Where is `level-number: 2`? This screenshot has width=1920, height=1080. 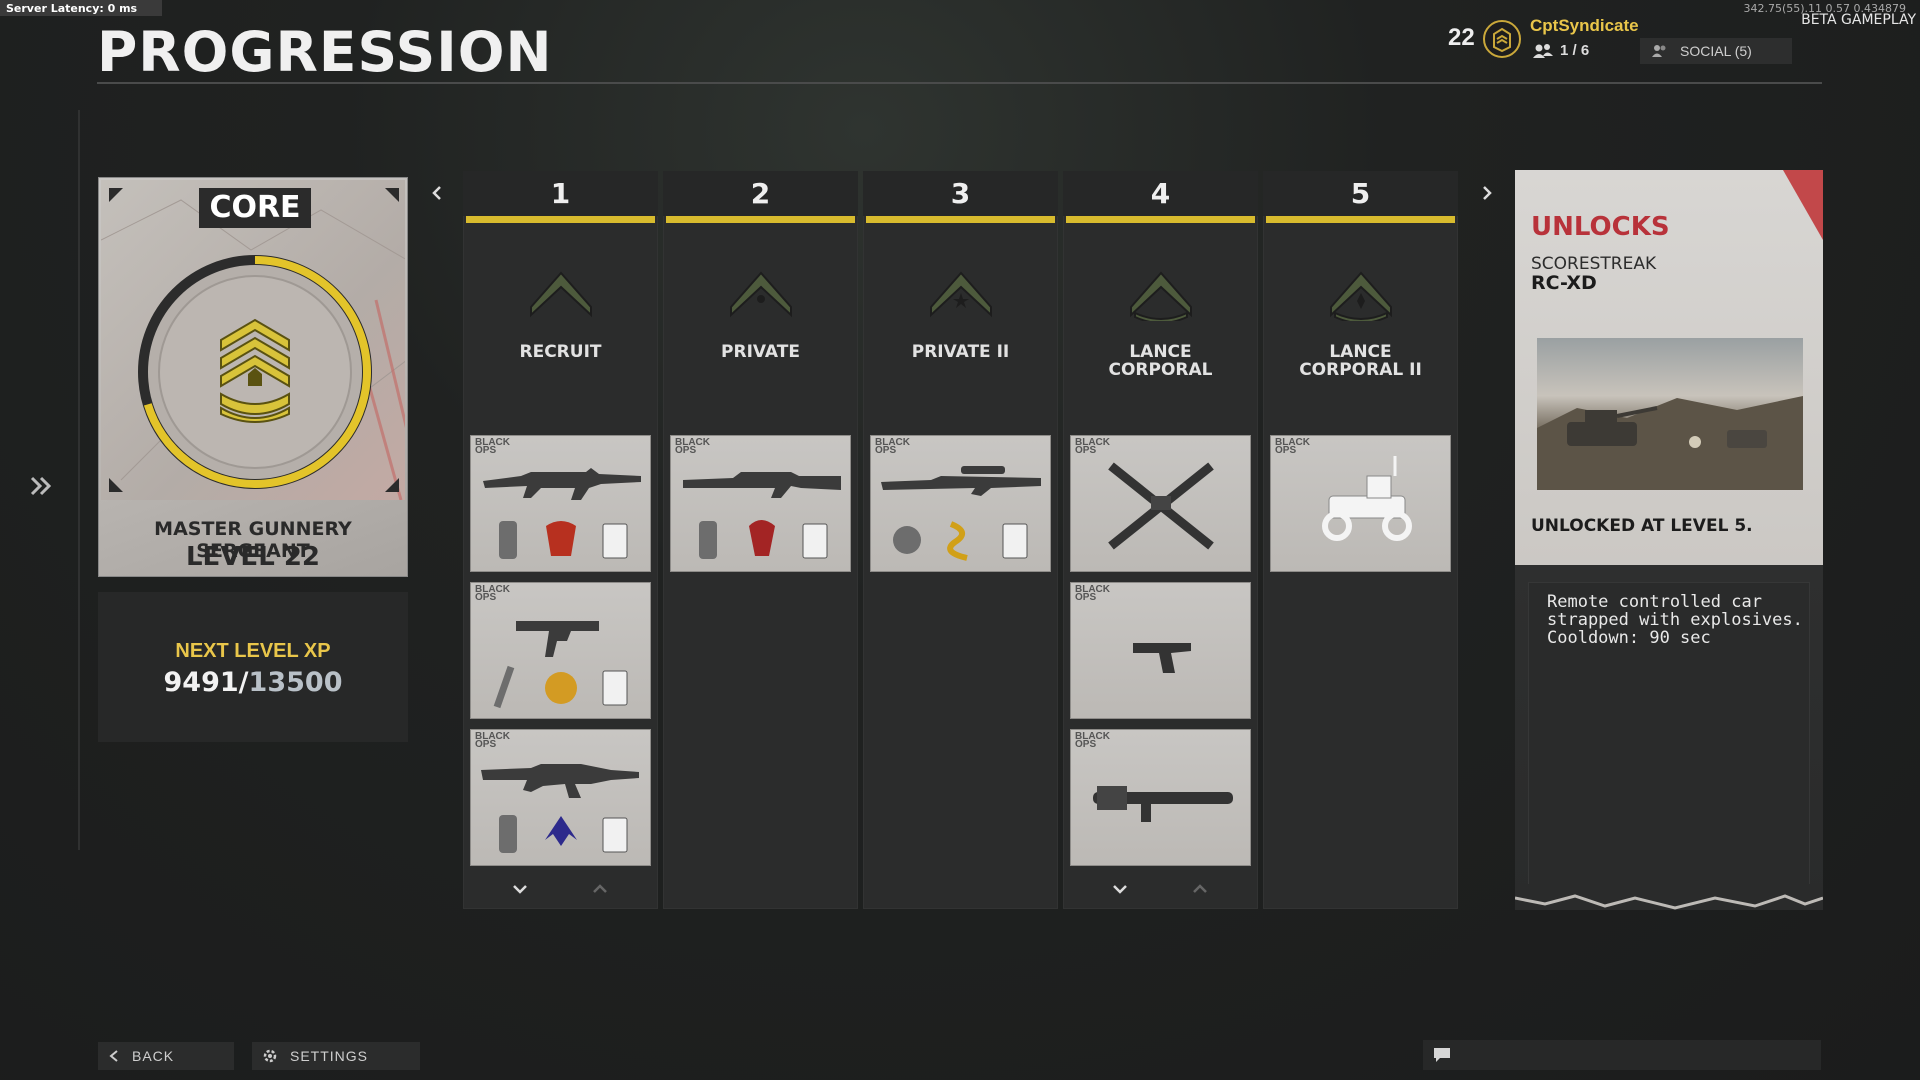 level-number: 2 is located at coordinates (760, 193).